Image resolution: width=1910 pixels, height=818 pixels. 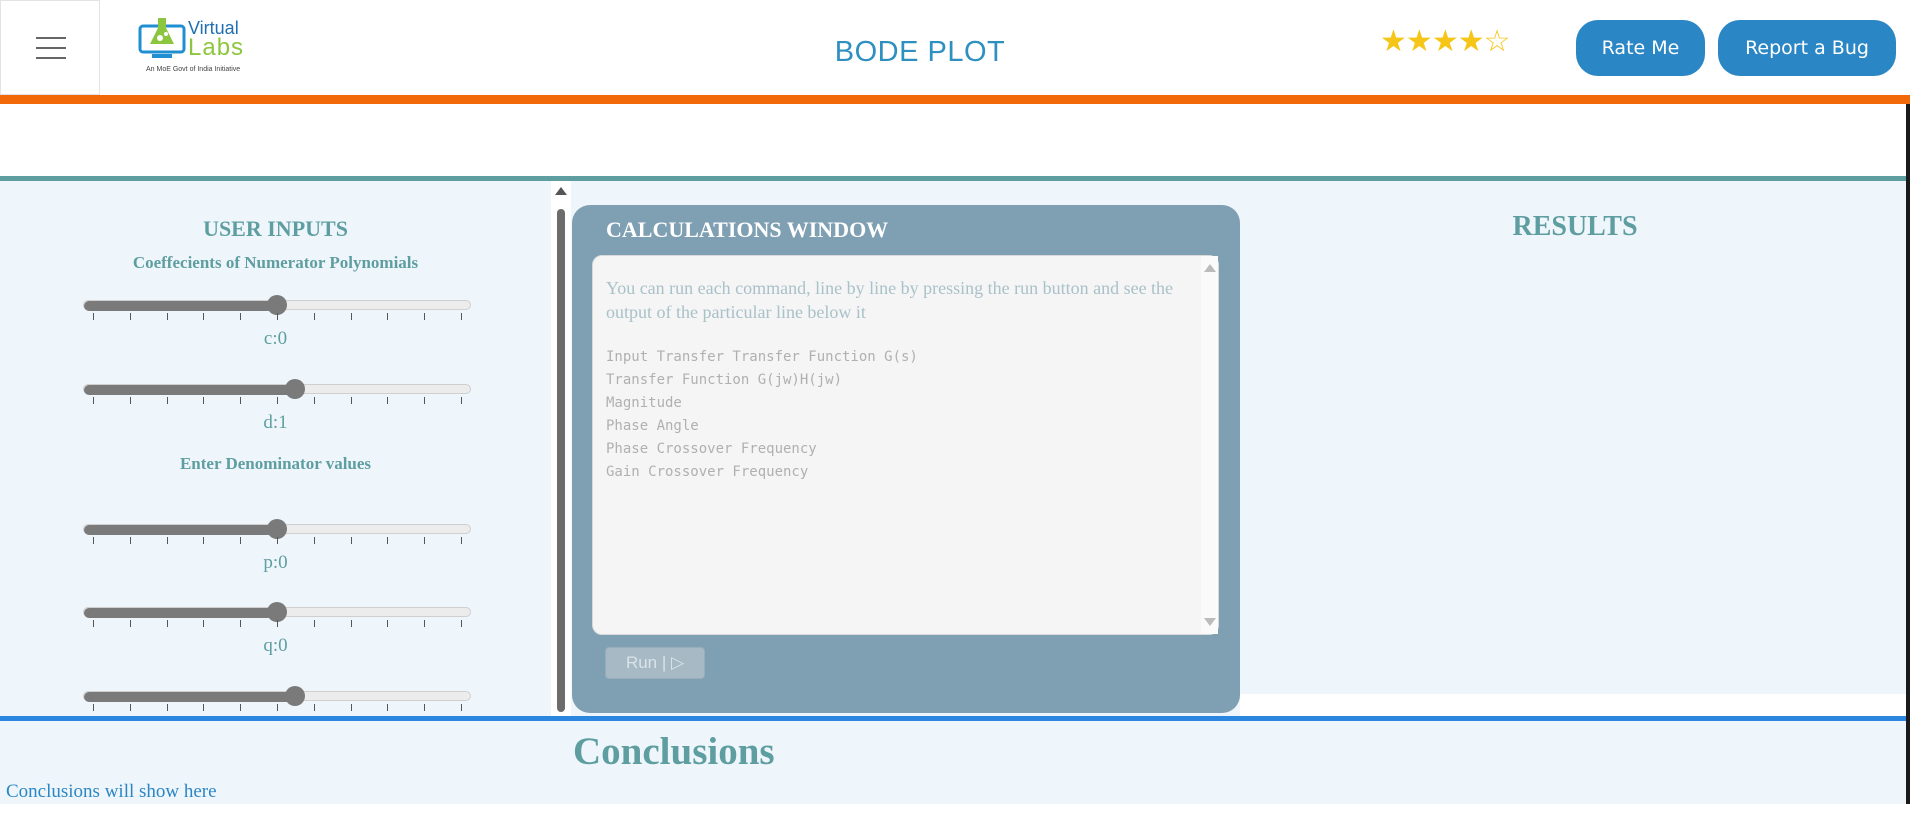 What do you see at coordinates (275, 463) in the screenshot?
I see `denominator-section-title: Enter Denominator values` at bounding box center [275, 463].